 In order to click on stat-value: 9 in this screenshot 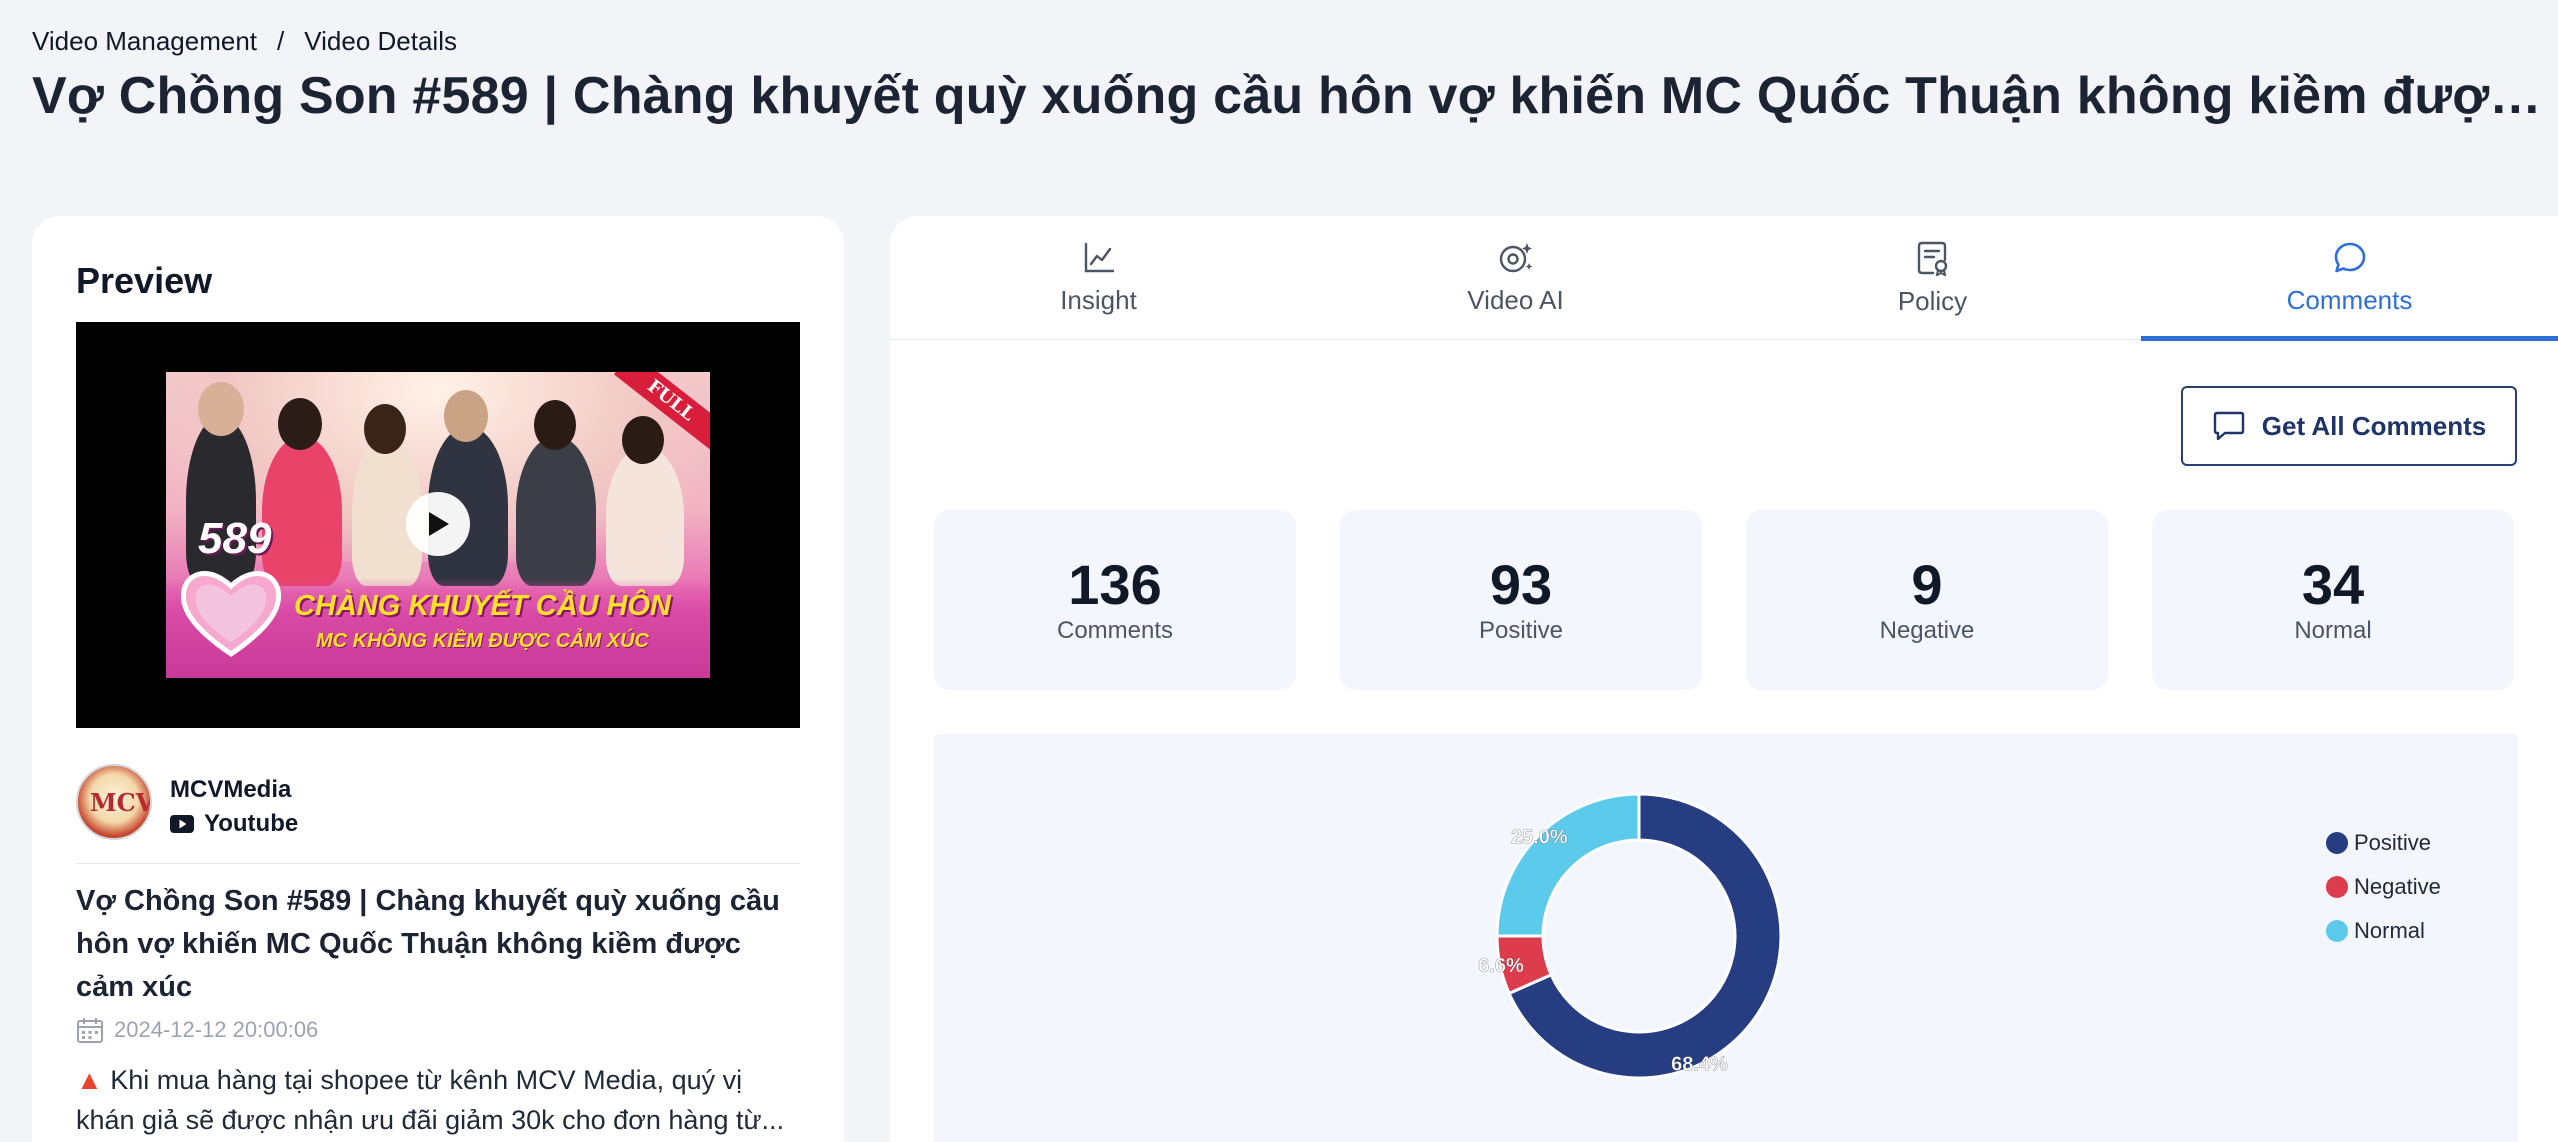, I will do `click(1927, 584)`.